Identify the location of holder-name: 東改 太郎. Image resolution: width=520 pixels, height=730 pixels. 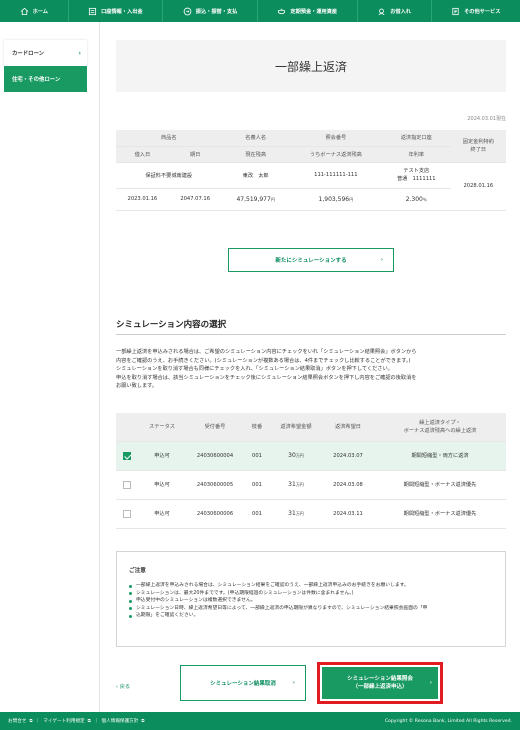
(255, 175).